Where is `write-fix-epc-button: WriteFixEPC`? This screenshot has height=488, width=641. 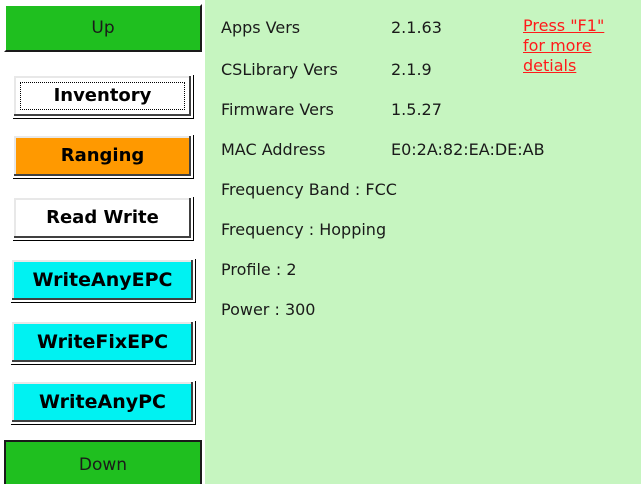 write-fix-epc-button: WriteFixEPC is located at coordinates (102, 342).